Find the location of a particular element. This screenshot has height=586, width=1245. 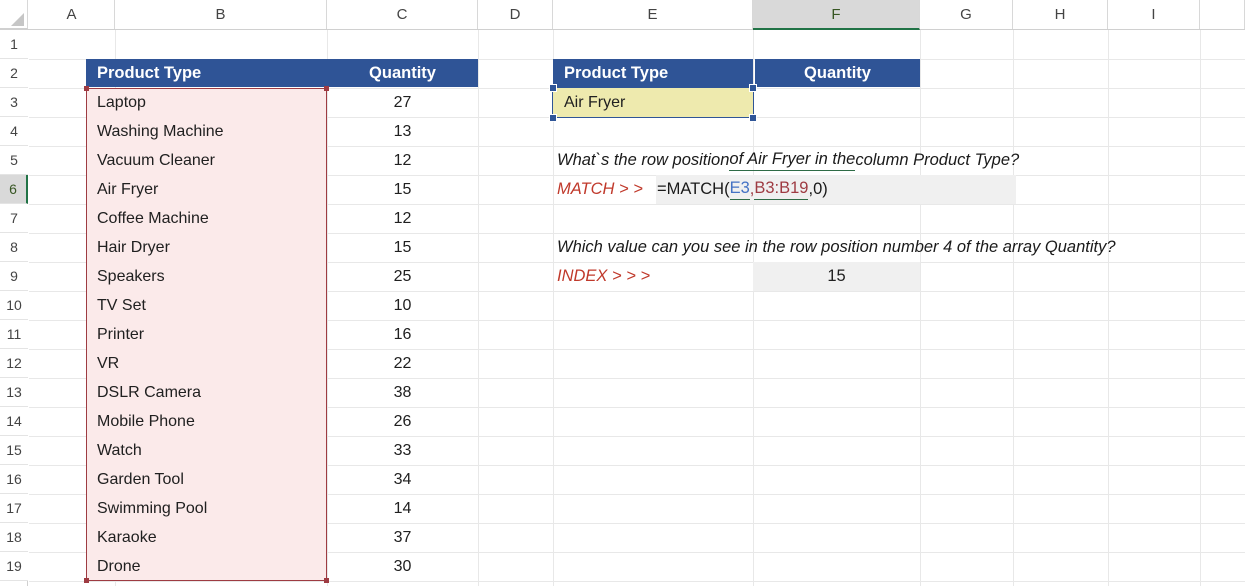

column-header-b: B is located at coordinates (221, 14).